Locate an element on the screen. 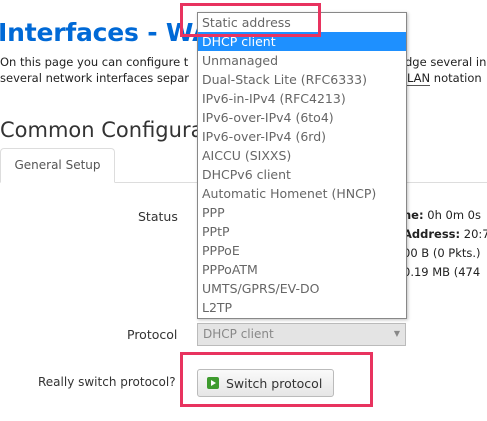 This screenshot has width=487, height=421. protocol-option: DHCPv6 client is located at coordinates (302, 174).